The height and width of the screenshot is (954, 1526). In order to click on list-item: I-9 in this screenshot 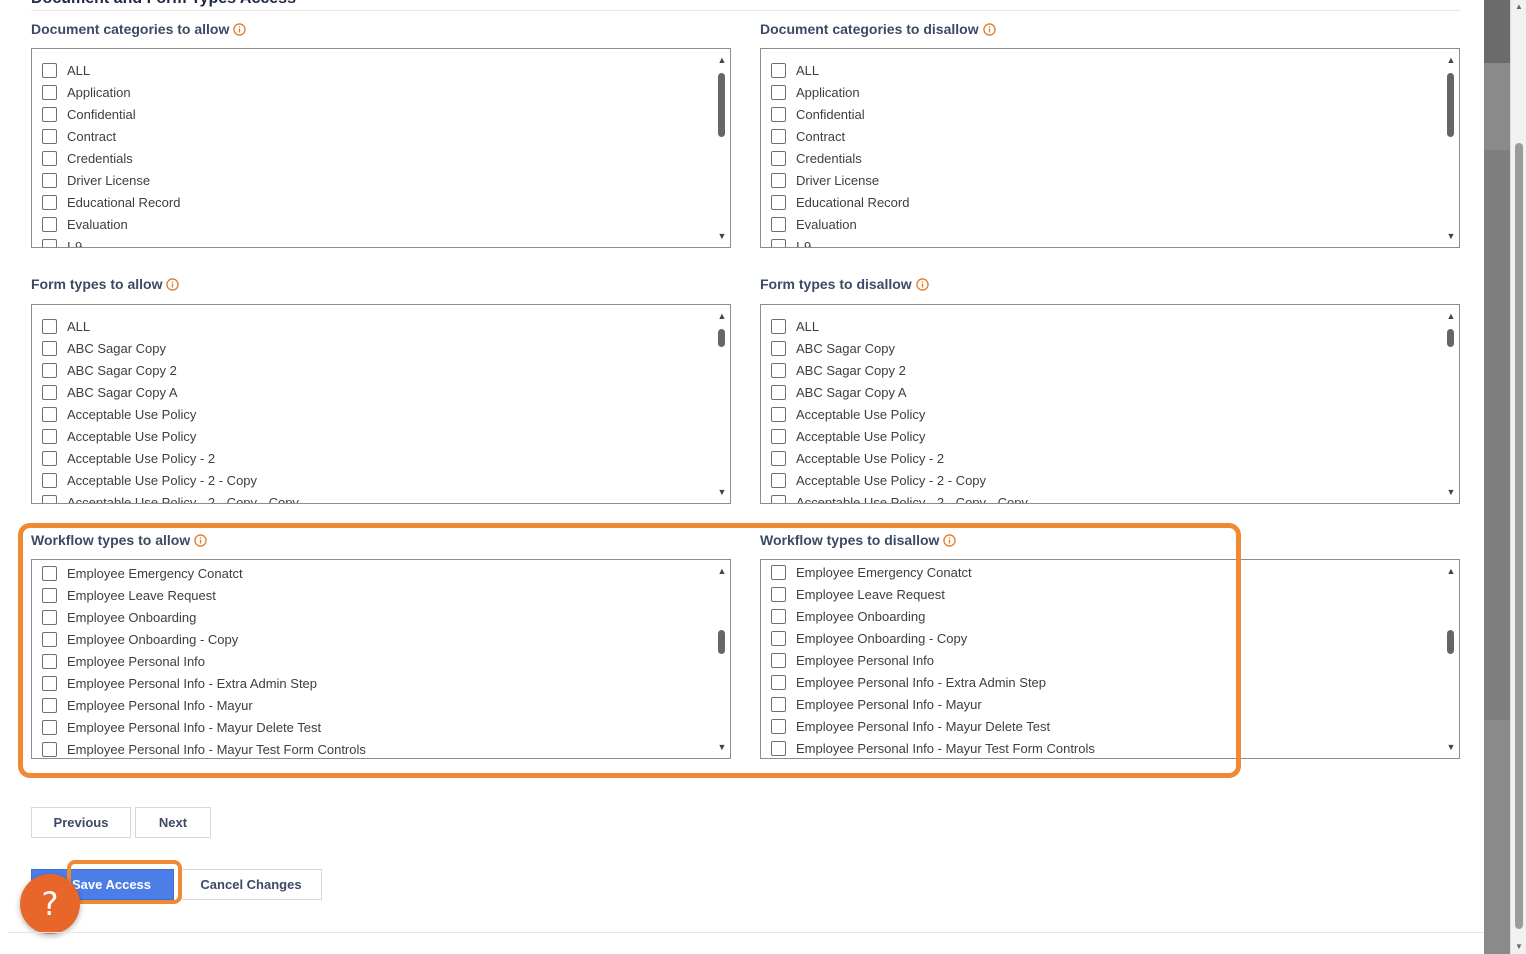, I will do `click(1104, 241)`.